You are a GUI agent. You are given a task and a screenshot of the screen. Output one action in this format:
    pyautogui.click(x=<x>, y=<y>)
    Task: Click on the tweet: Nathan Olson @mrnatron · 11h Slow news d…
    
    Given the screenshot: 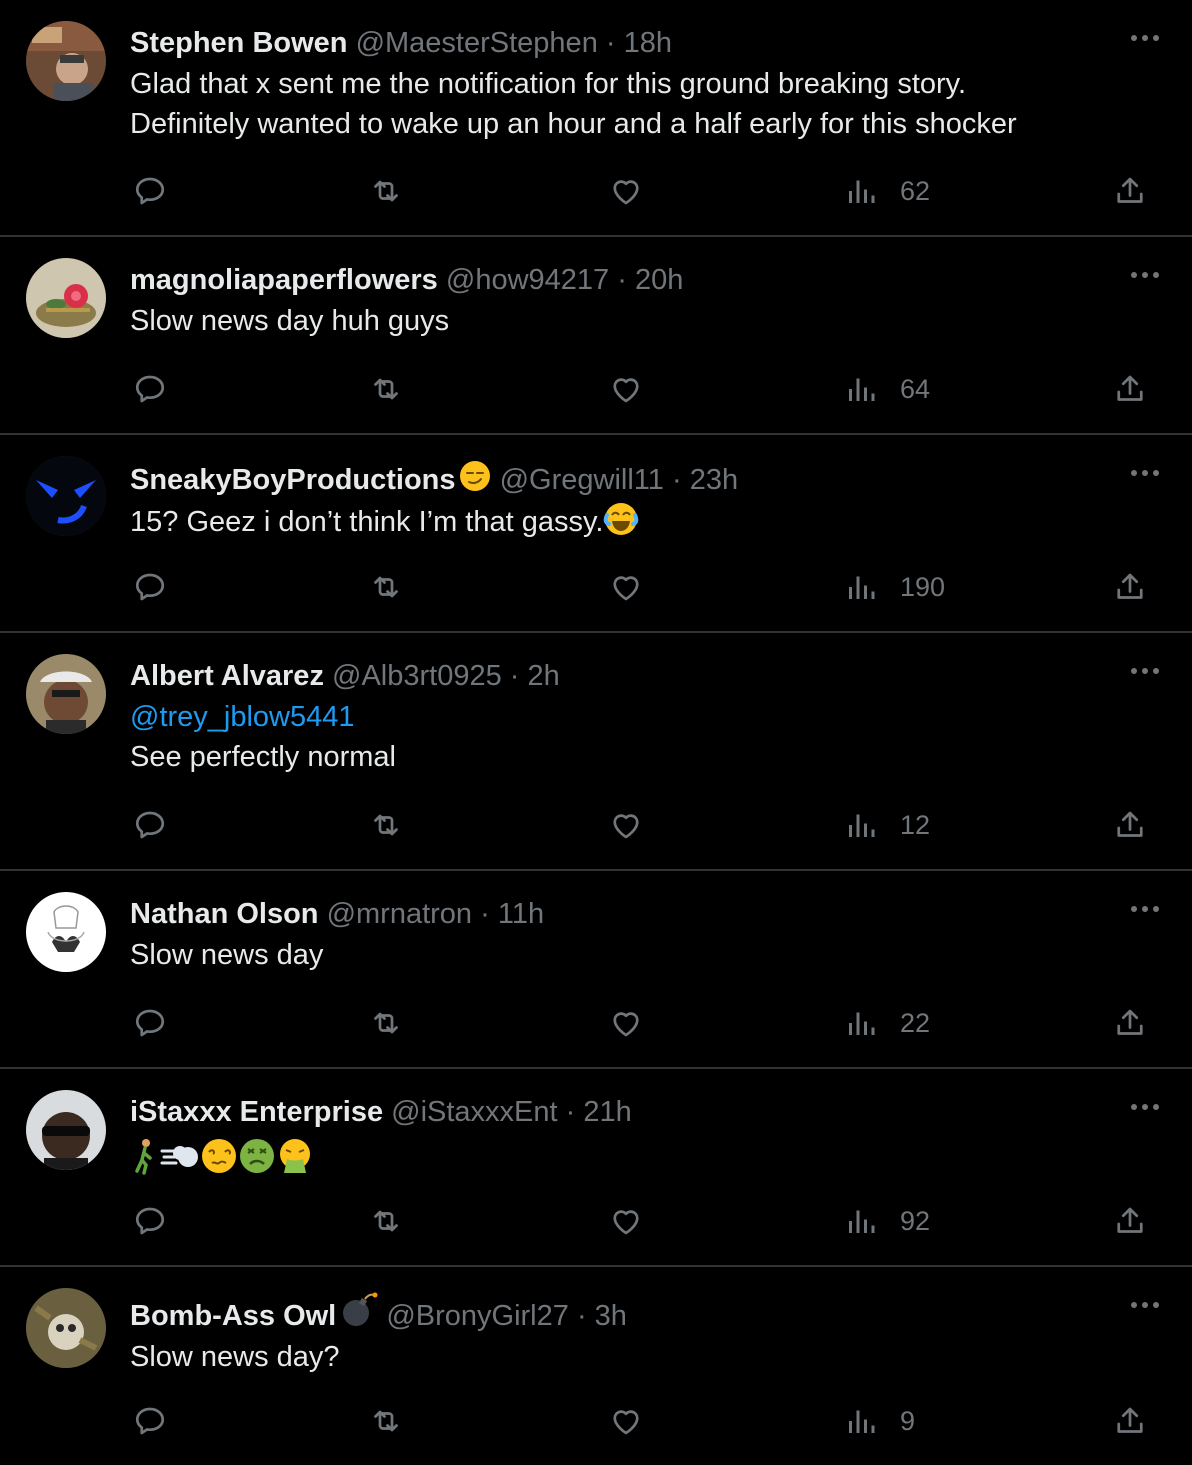 What is the action you would take?
    pyautogui.click(x=596, y=970)
    